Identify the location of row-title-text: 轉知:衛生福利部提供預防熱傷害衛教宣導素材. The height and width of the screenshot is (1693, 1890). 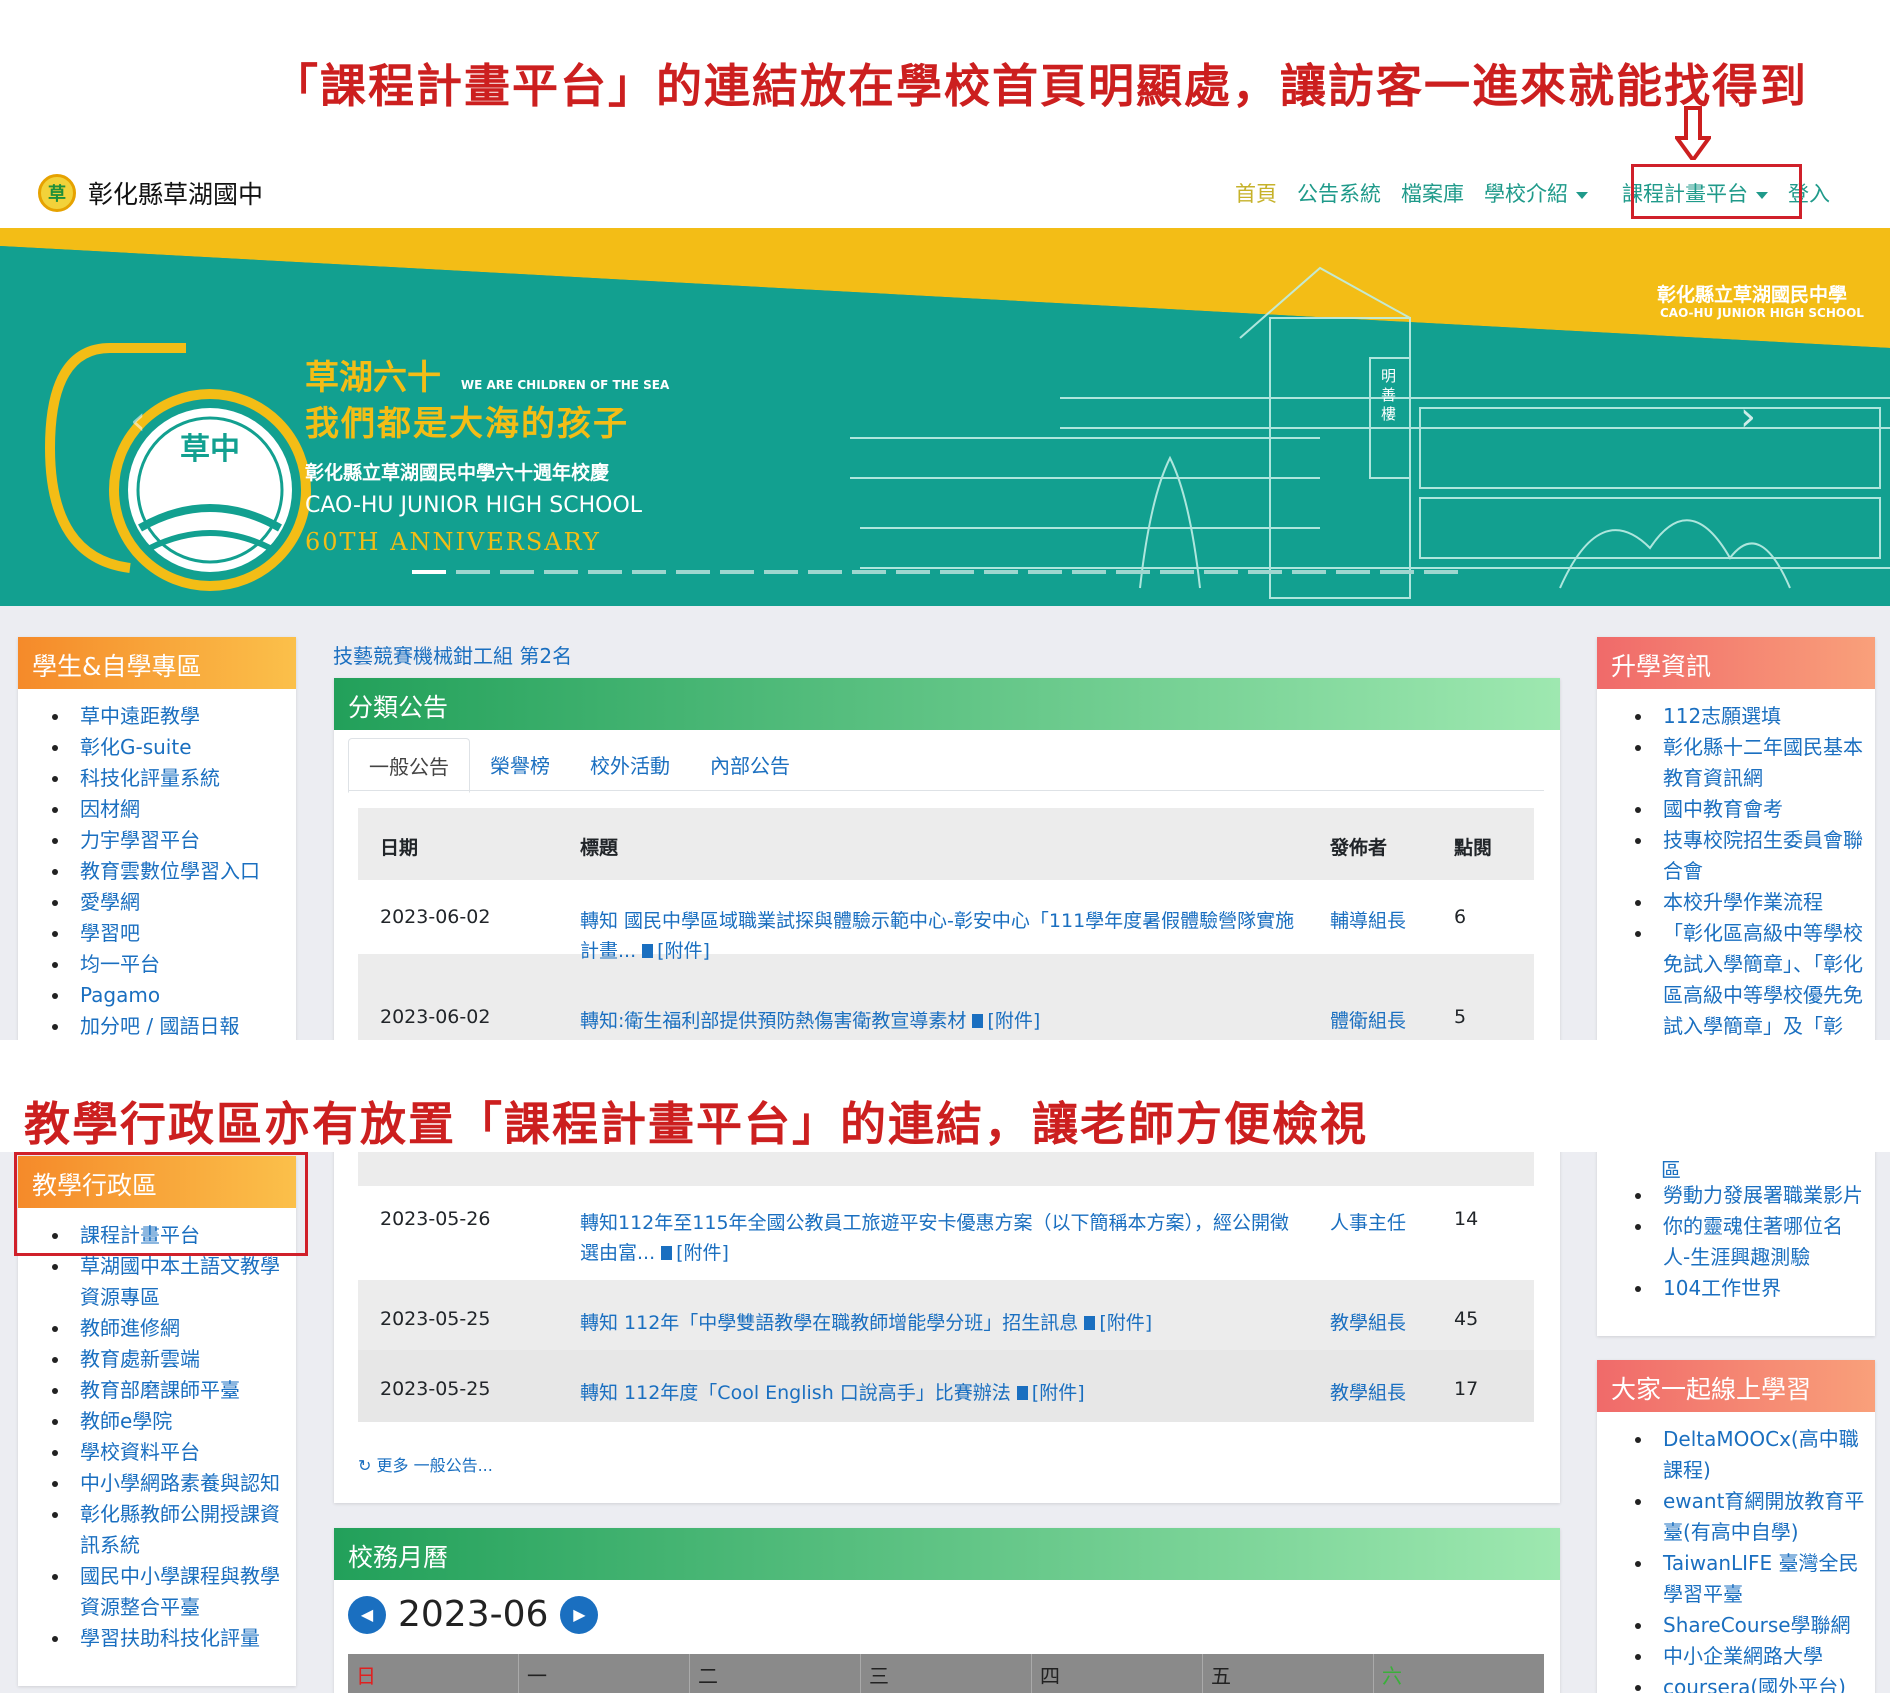
(773, 1021).